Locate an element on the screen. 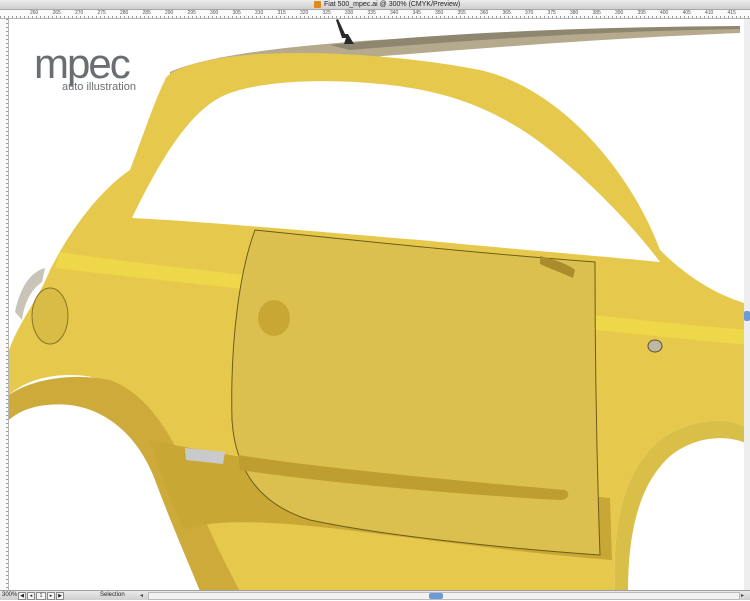 The width and height of the screenshot is (750, 601). horizontal-scroll-thumb is located at coordinates (436, 596).